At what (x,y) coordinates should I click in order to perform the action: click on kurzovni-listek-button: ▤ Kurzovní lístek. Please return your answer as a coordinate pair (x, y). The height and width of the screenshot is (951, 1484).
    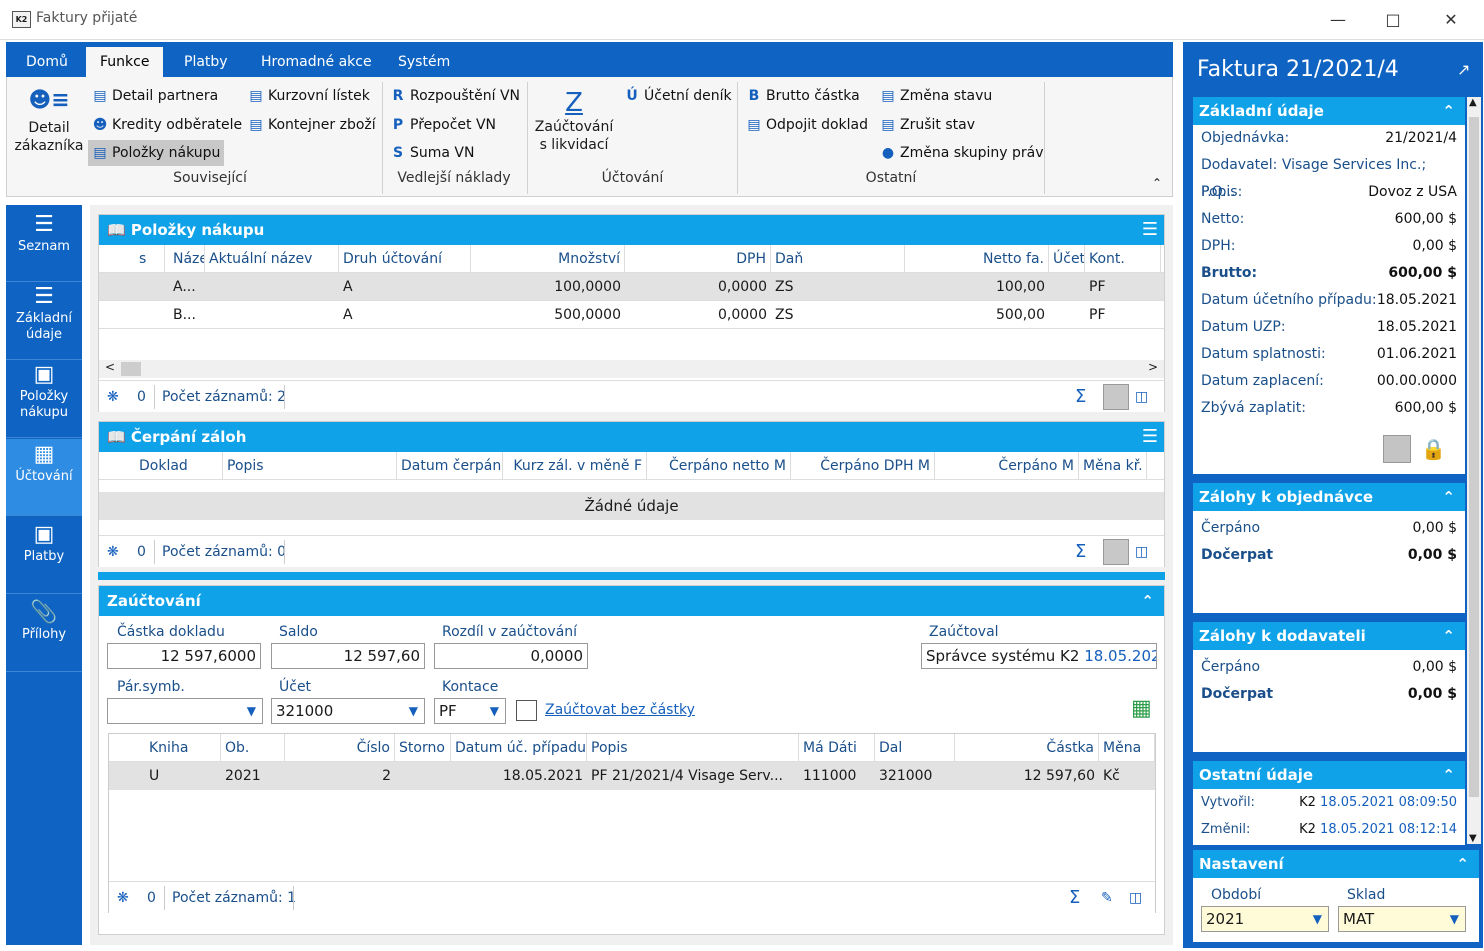
    Looking at the image, I should click on (309, 96).